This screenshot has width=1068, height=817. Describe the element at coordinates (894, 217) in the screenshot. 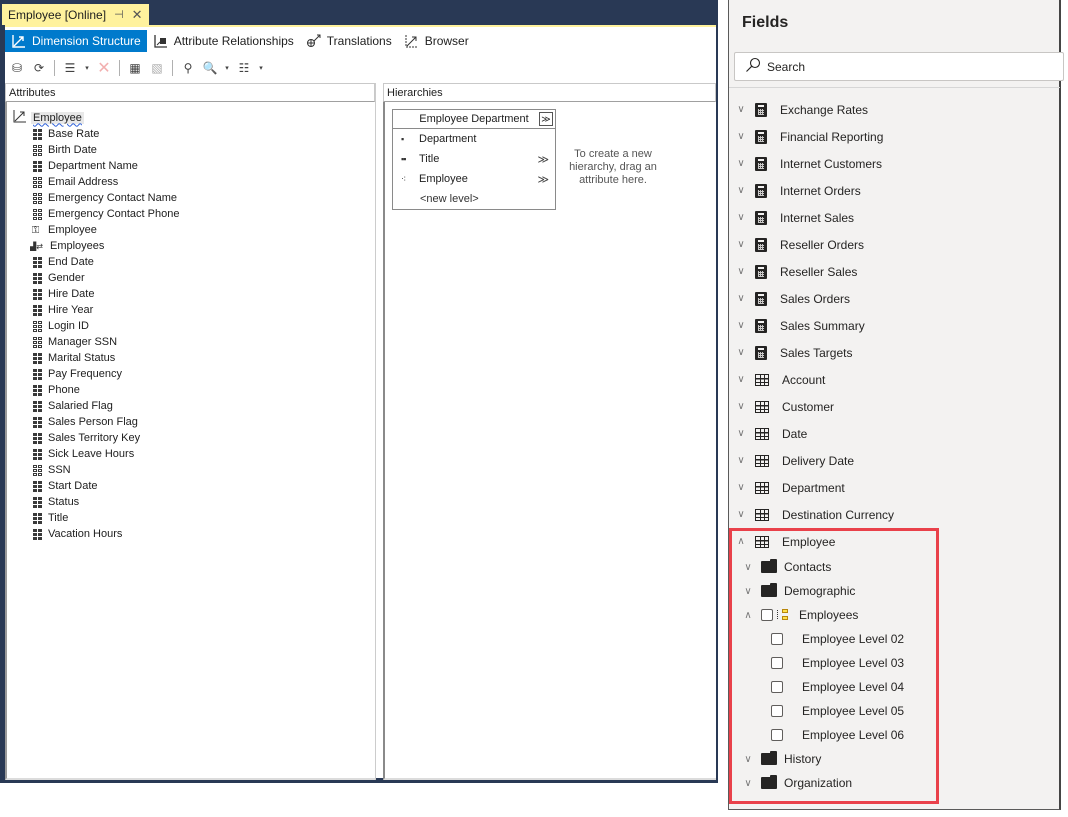

I see `field-table-item: ∨ Internet Sales` at that location.